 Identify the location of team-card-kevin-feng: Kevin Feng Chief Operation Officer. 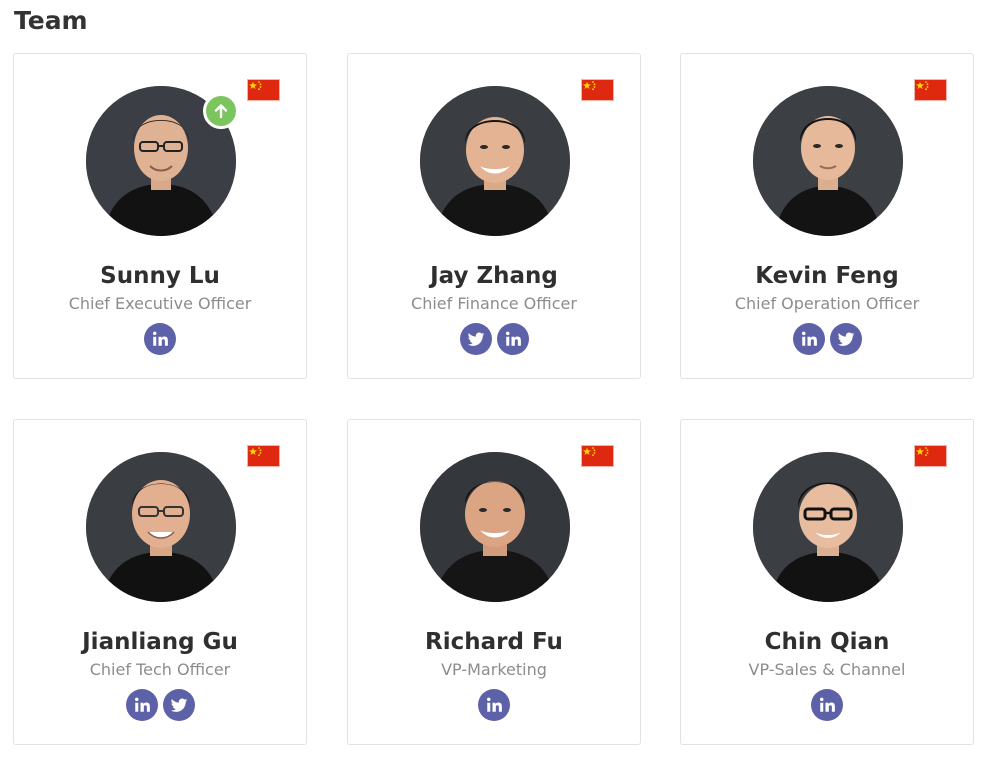
(827, 216).